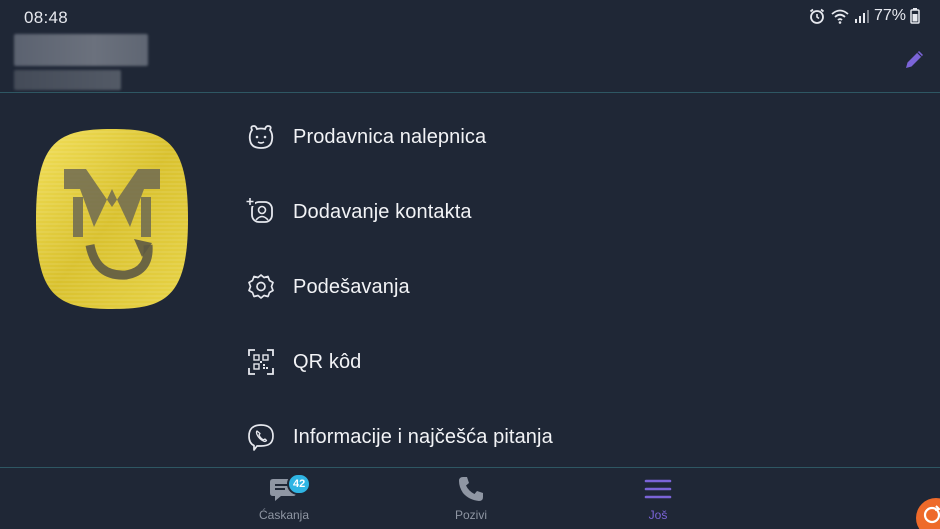 Image resolution: width=940 pixels, height=529 pixels. Describe the element at coordinates (471, 489) in the screenshot. I see `phone-icon` at that location.